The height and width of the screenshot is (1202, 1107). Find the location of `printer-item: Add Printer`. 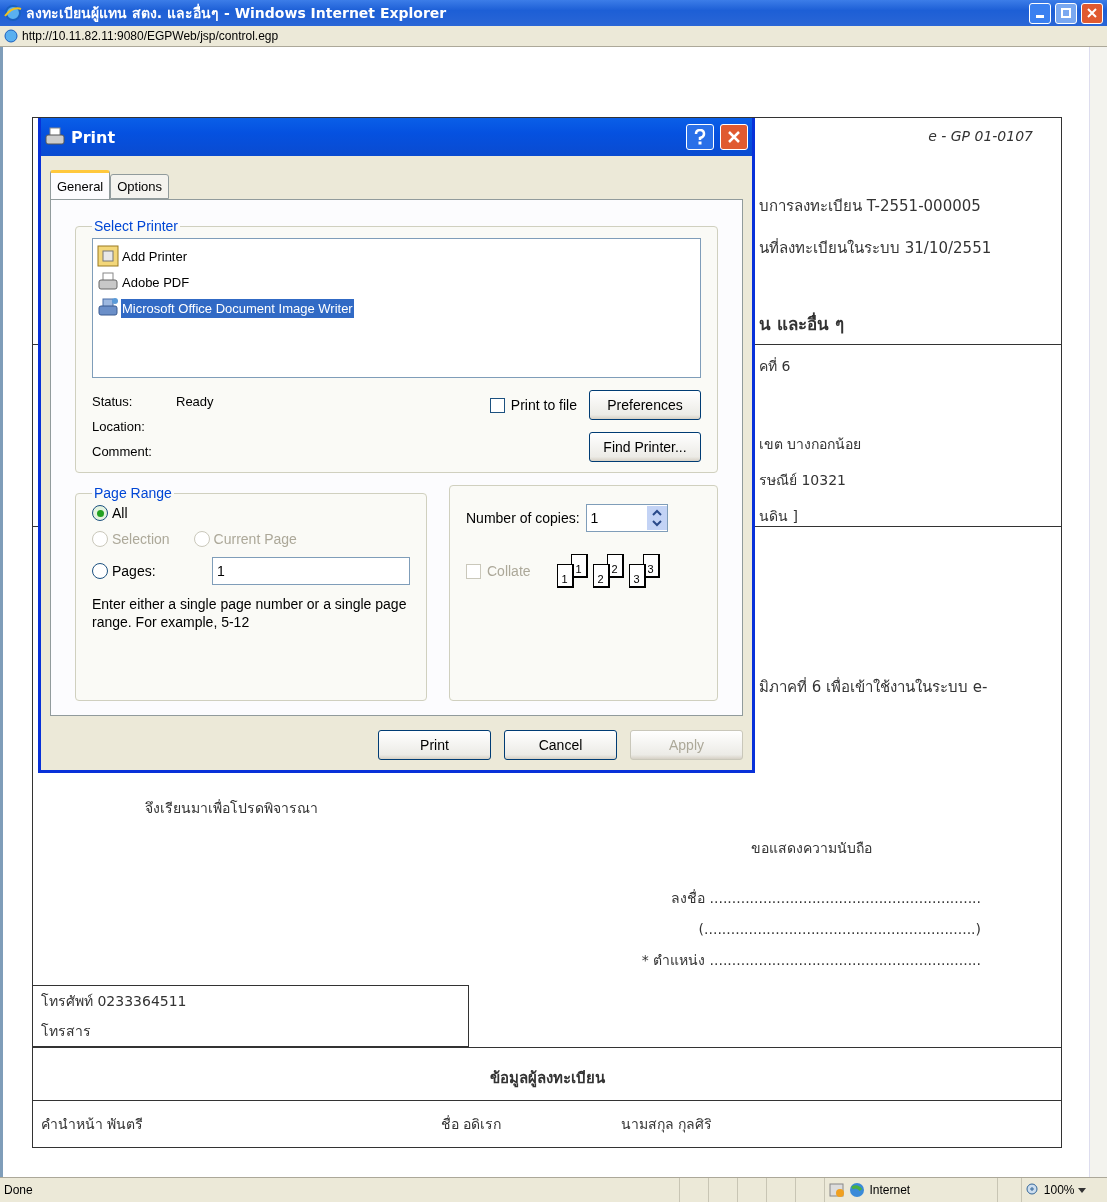

printer-item: Add Printer is located at coordinates (155, 256).